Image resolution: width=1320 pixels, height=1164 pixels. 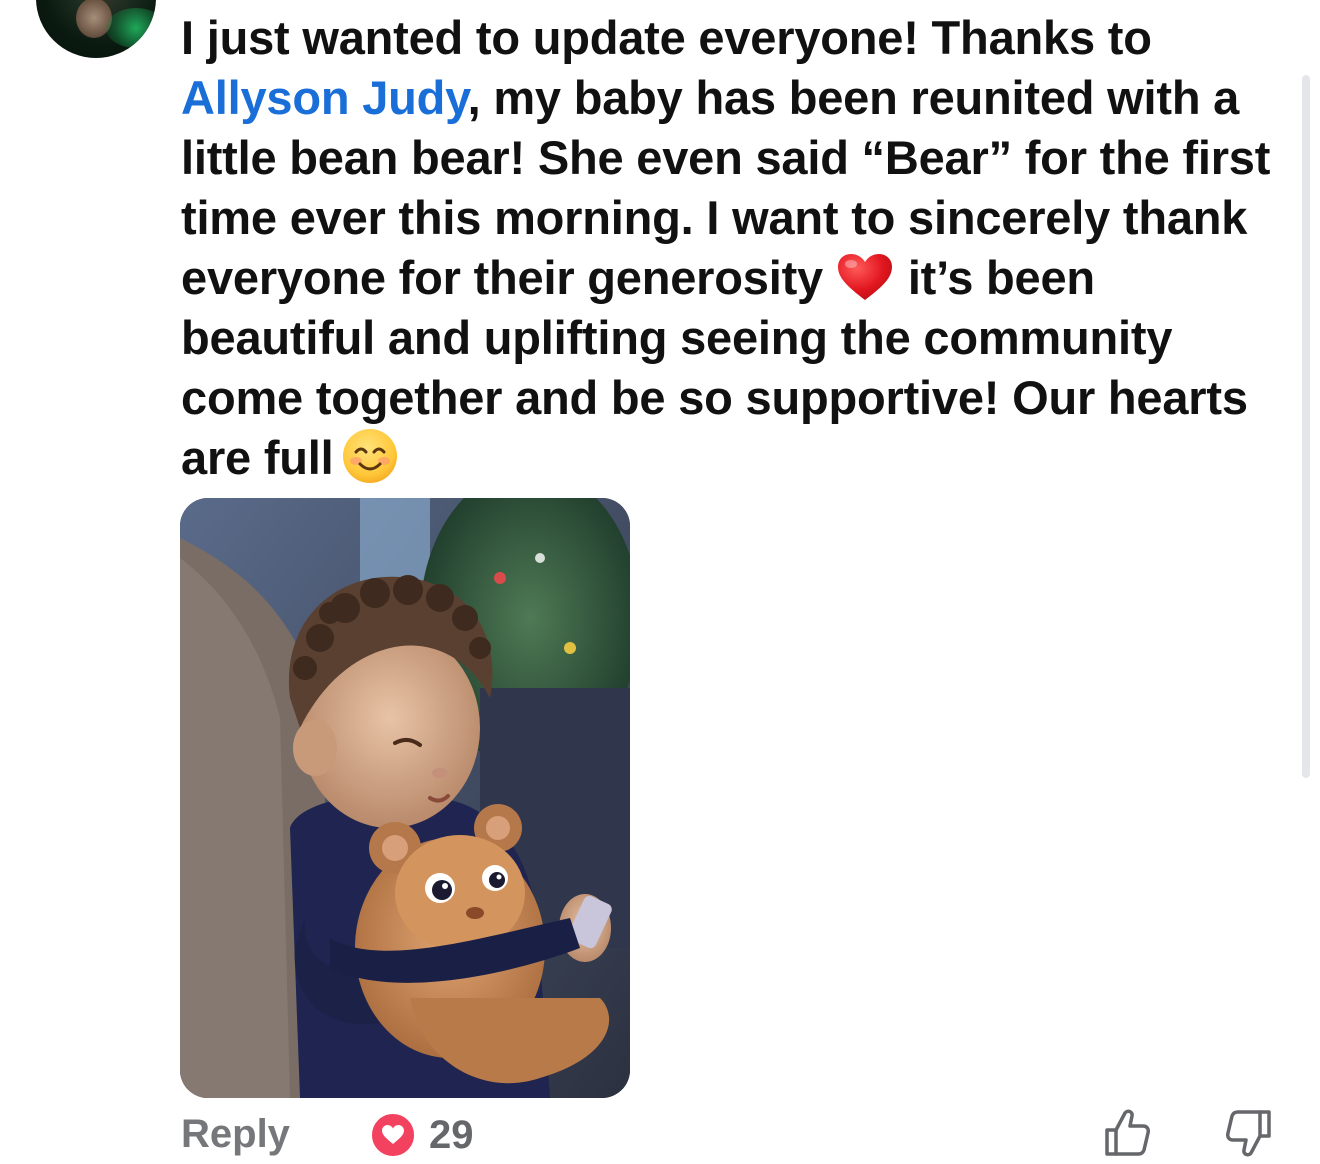 I want to click on thumbs-down-icon, so click(x=1249, y=1133).